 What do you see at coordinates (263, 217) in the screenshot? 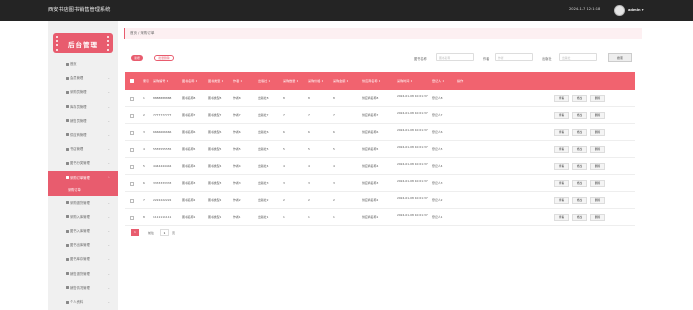
I see `cell-pub: 出版社1` at bounding box center [263, 217].